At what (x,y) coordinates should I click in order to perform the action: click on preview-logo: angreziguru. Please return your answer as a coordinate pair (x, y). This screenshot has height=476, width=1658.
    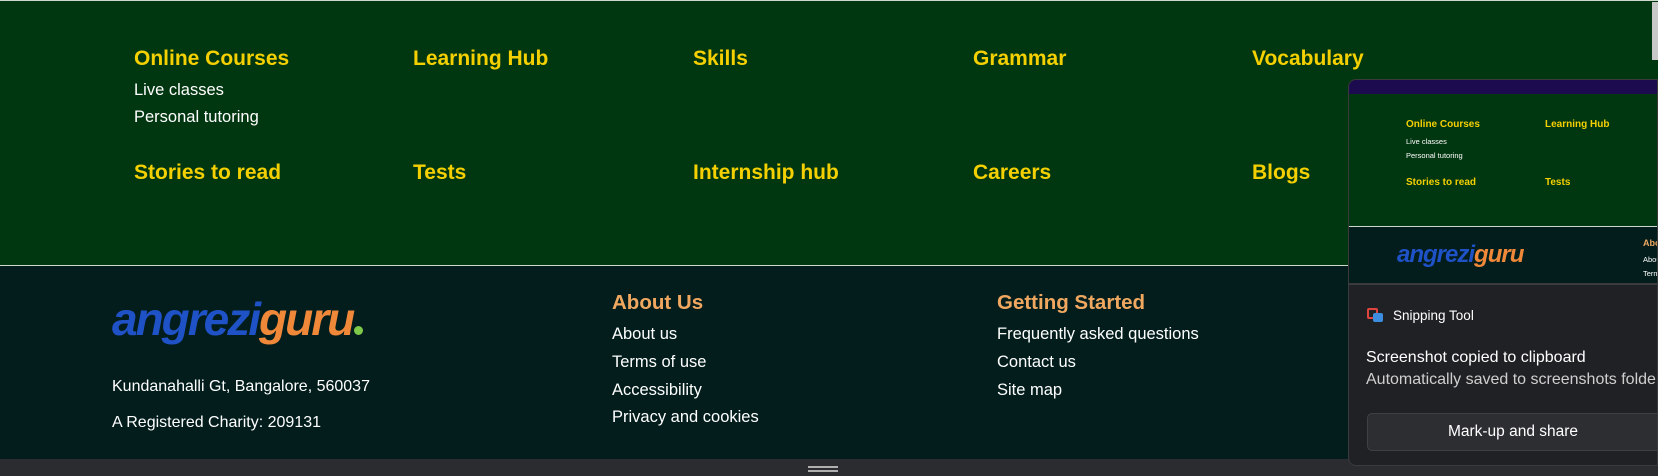
    Looking at the image, I should click on (1460, 255).